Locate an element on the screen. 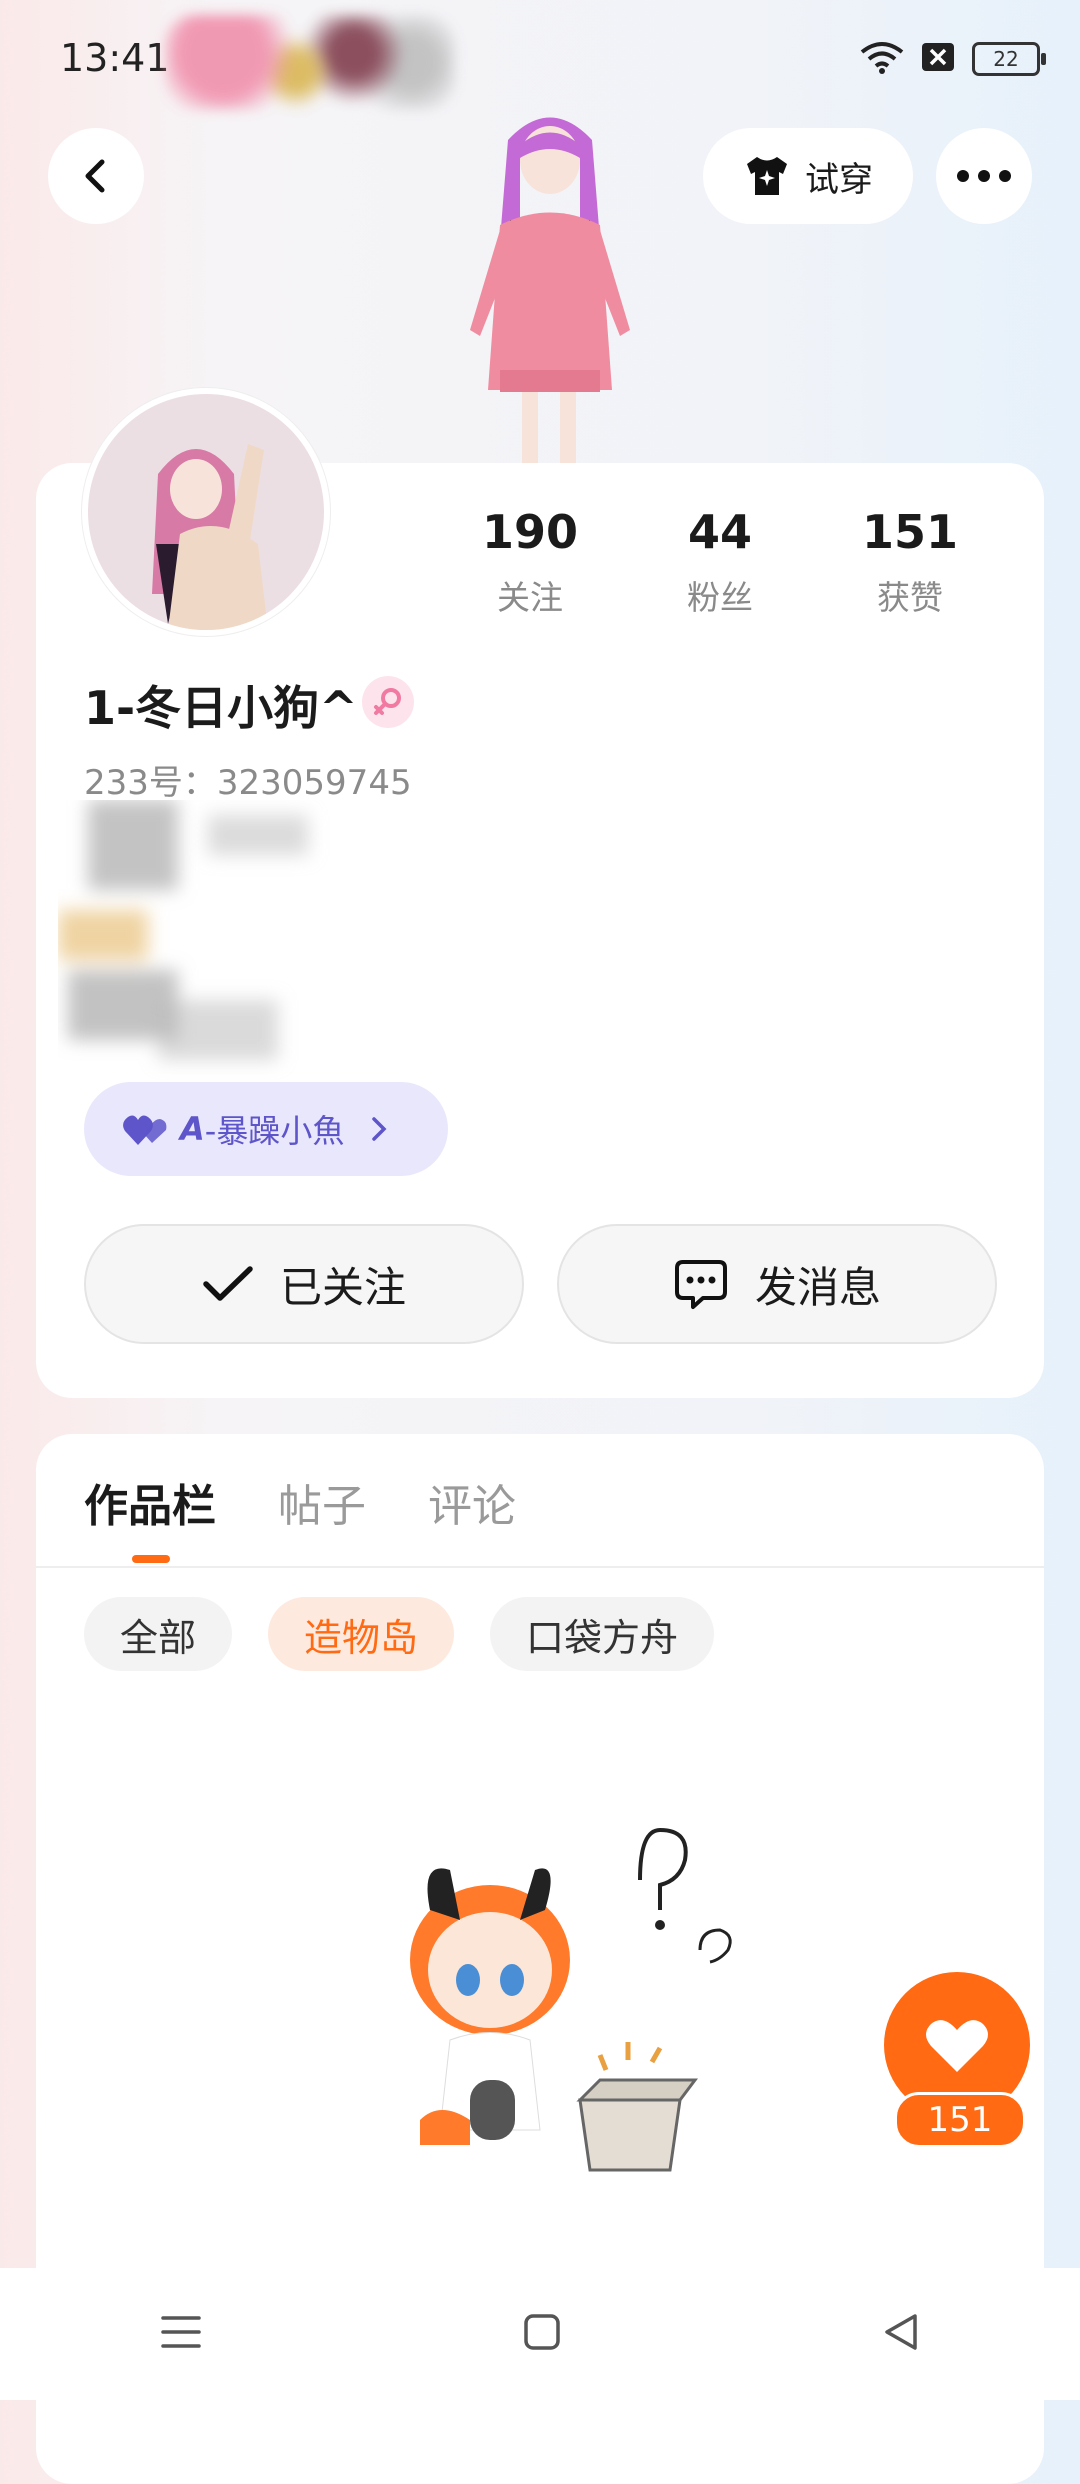 This screenshot has height=2484, width=1080. system-nav-bar is located at coordinates (540, 2334).